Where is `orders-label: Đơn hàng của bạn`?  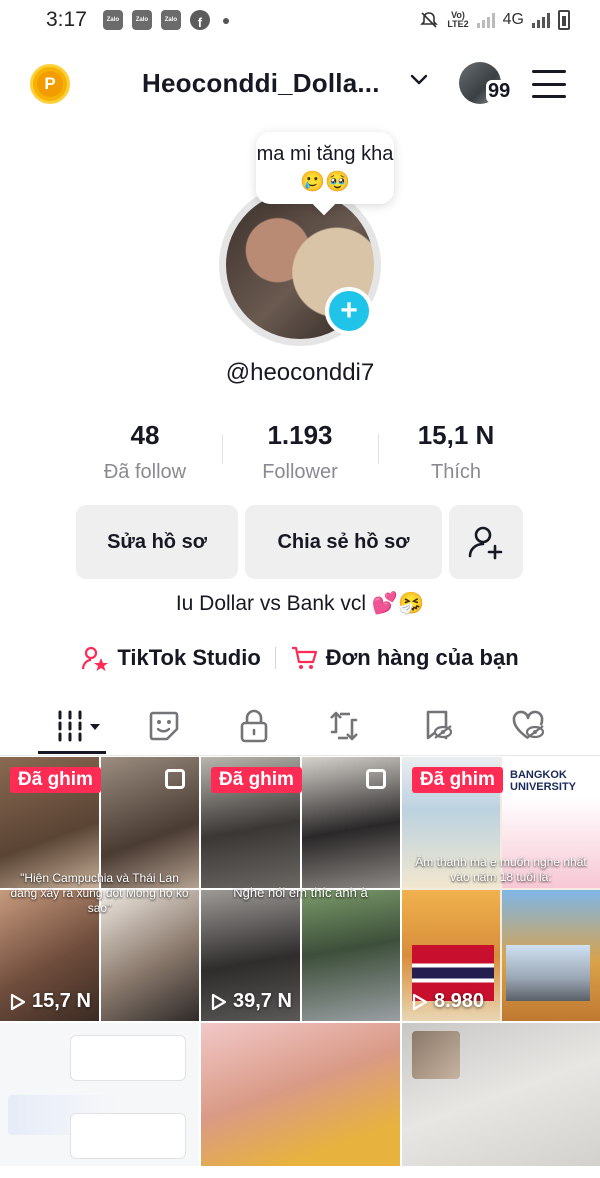
orders-label: Đơn hàng của bạn is located at coordinates (422, 657).